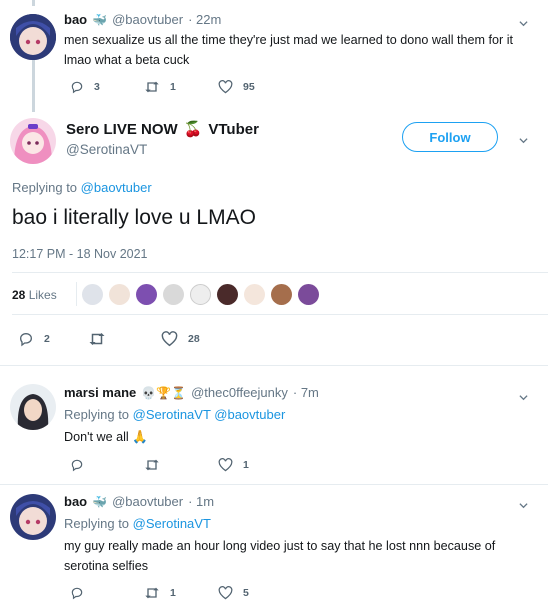 Image resolution: width=548 pixels, height=612 pixels. I want to click on skull-trophy-hourglass-emoji: 💀🏆⏳, so click(164, 392).